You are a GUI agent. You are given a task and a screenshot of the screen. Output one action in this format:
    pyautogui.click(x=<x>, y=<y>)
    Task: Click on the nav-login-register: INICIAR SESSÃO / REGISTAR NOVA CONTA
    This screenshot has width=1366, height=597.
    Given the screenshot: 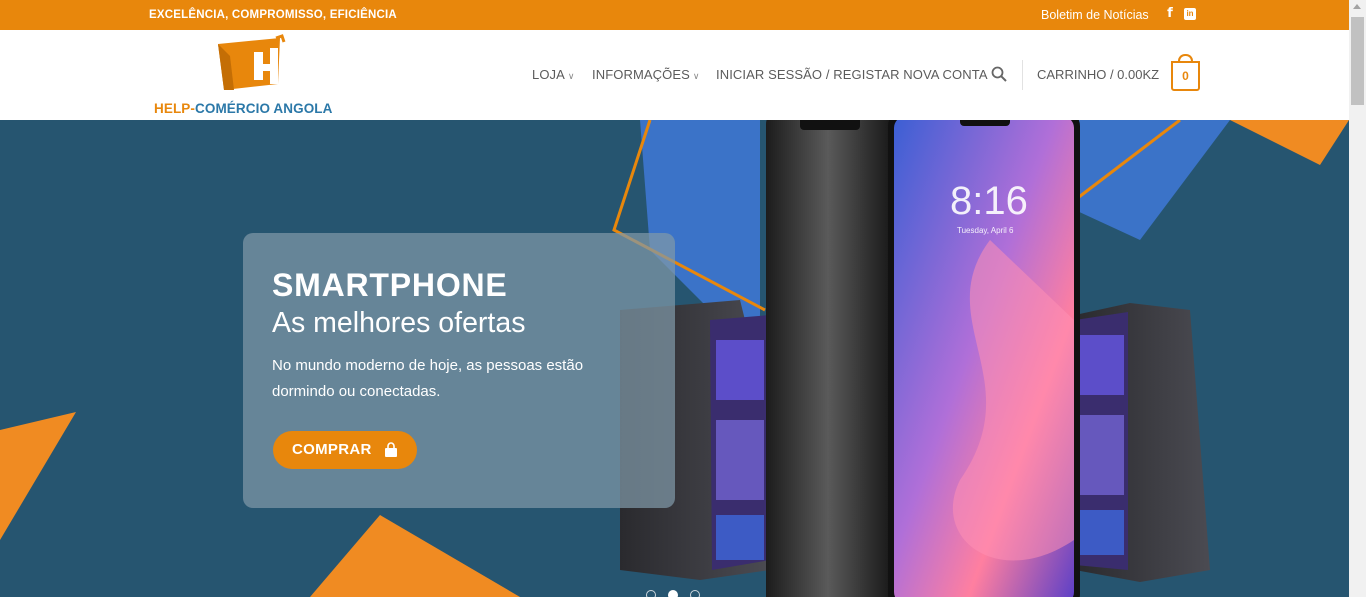 What is the action you would take?
    pyautogui.click(x=852, y=74)
    